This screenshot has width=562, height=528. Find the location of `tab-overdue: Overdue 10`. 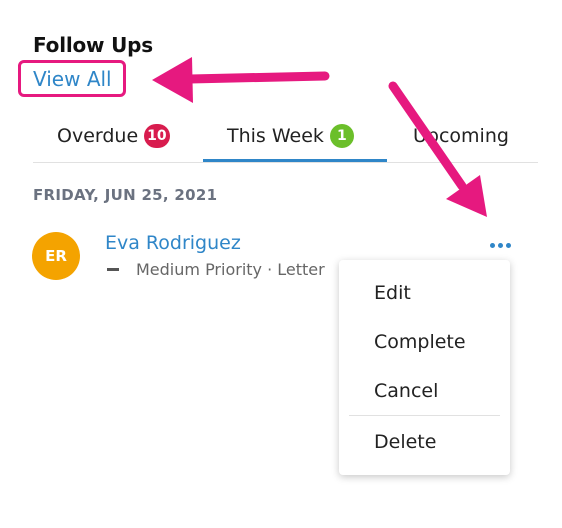

tab-overdue: Overdue 10 is located at coordinates (113, 135).